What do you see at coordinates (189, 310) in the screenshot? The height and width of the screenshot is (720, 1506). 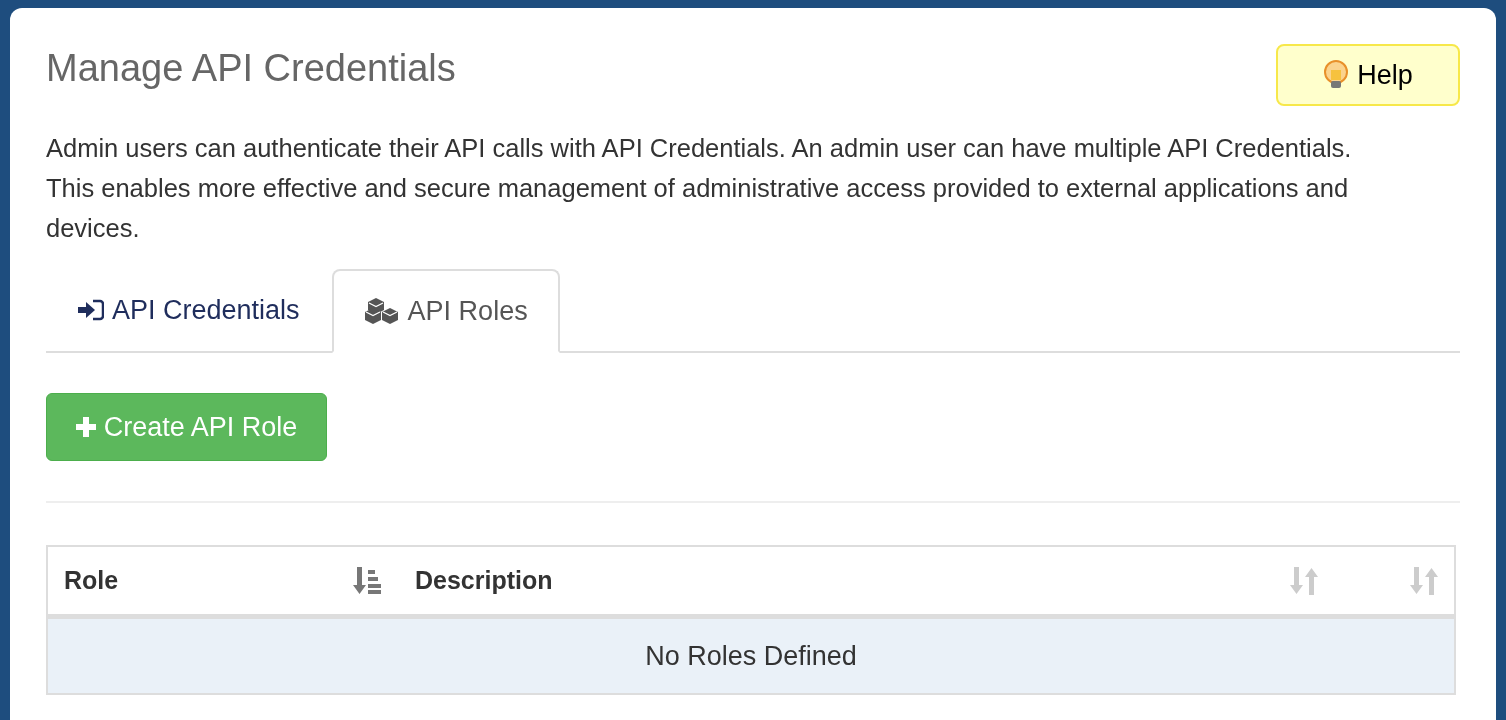 I see `tab: API Credentials` at bounding box center [189, 310].